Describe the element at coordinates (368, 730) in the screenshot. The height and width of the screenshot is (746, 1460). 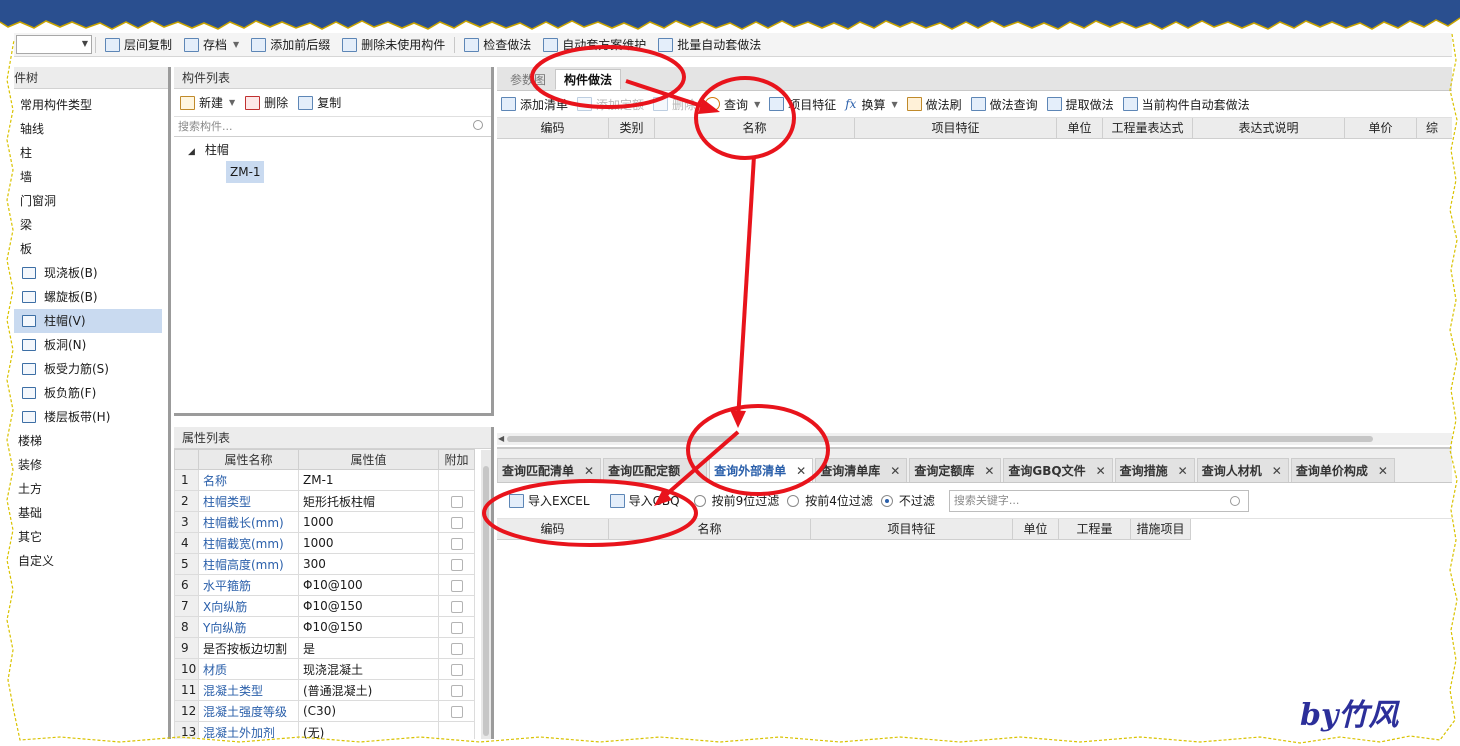
I see `property-value: (无)` at that location.